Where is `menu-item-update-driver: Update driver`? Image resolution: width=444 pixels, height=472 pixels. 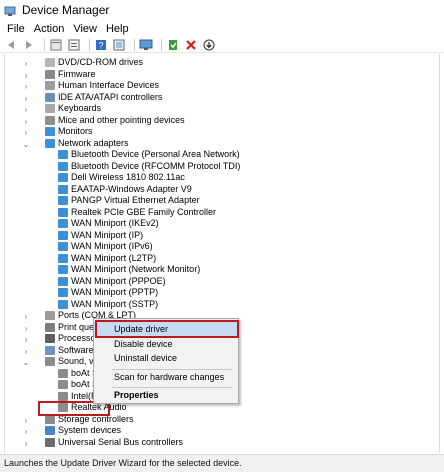
menu-item-update-driver: Update driver is located at coordinates (166, 329).